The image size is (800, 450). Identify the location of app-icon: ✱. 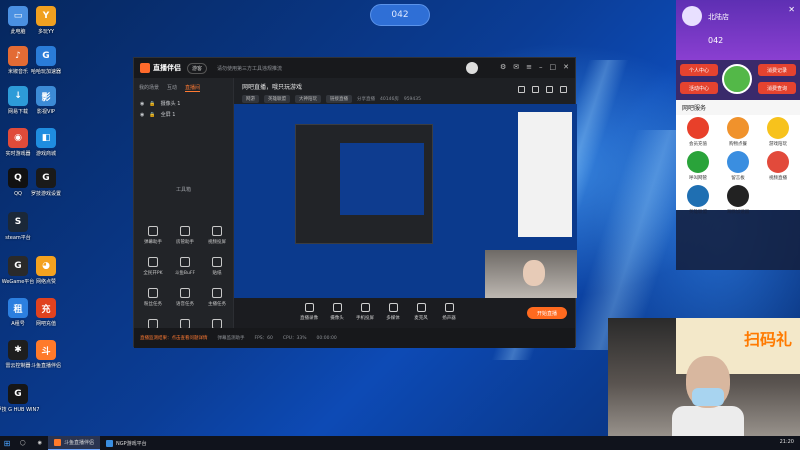
(18, 350).